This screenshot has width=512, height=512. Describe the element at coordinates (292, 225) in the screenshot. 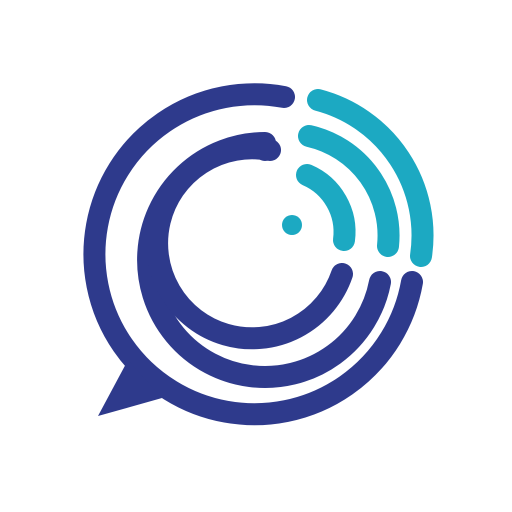

I see `signal-dot` at that location.